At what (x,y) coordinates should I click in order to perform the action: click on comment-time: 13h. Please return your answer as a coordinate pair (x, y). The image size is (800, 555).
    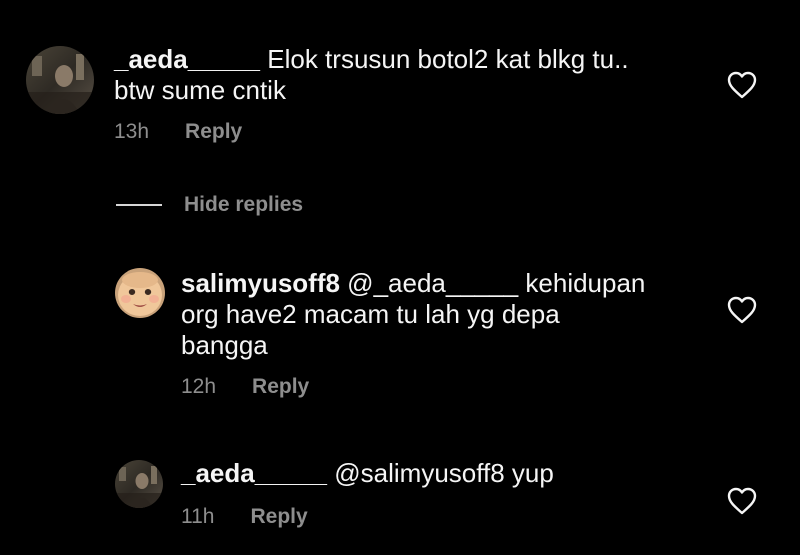
    Looking at the image, I should click on (132, 131).